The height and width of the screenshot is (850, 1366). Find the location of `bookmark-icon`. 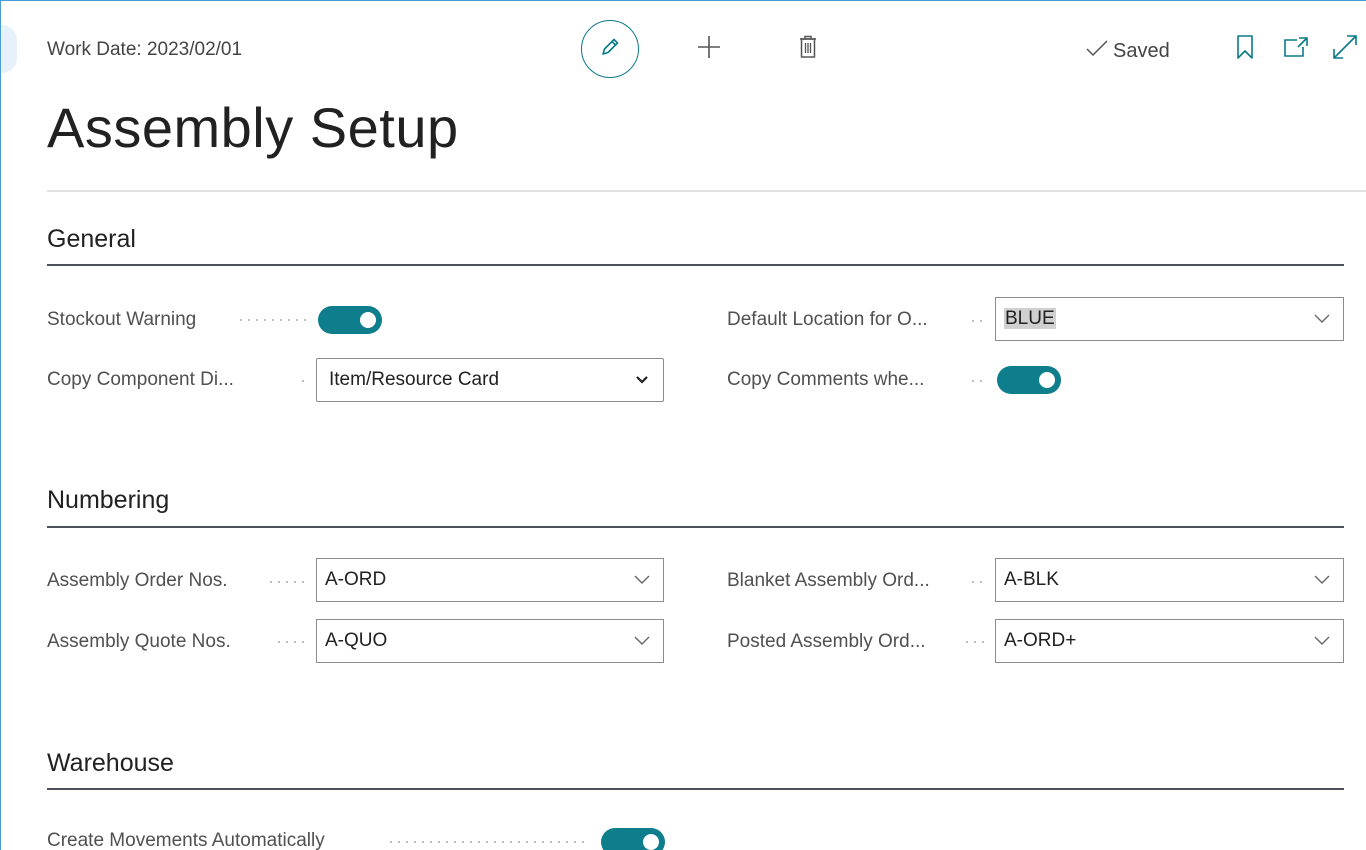

bookmark-icon is located at coordinates (1245, 49).